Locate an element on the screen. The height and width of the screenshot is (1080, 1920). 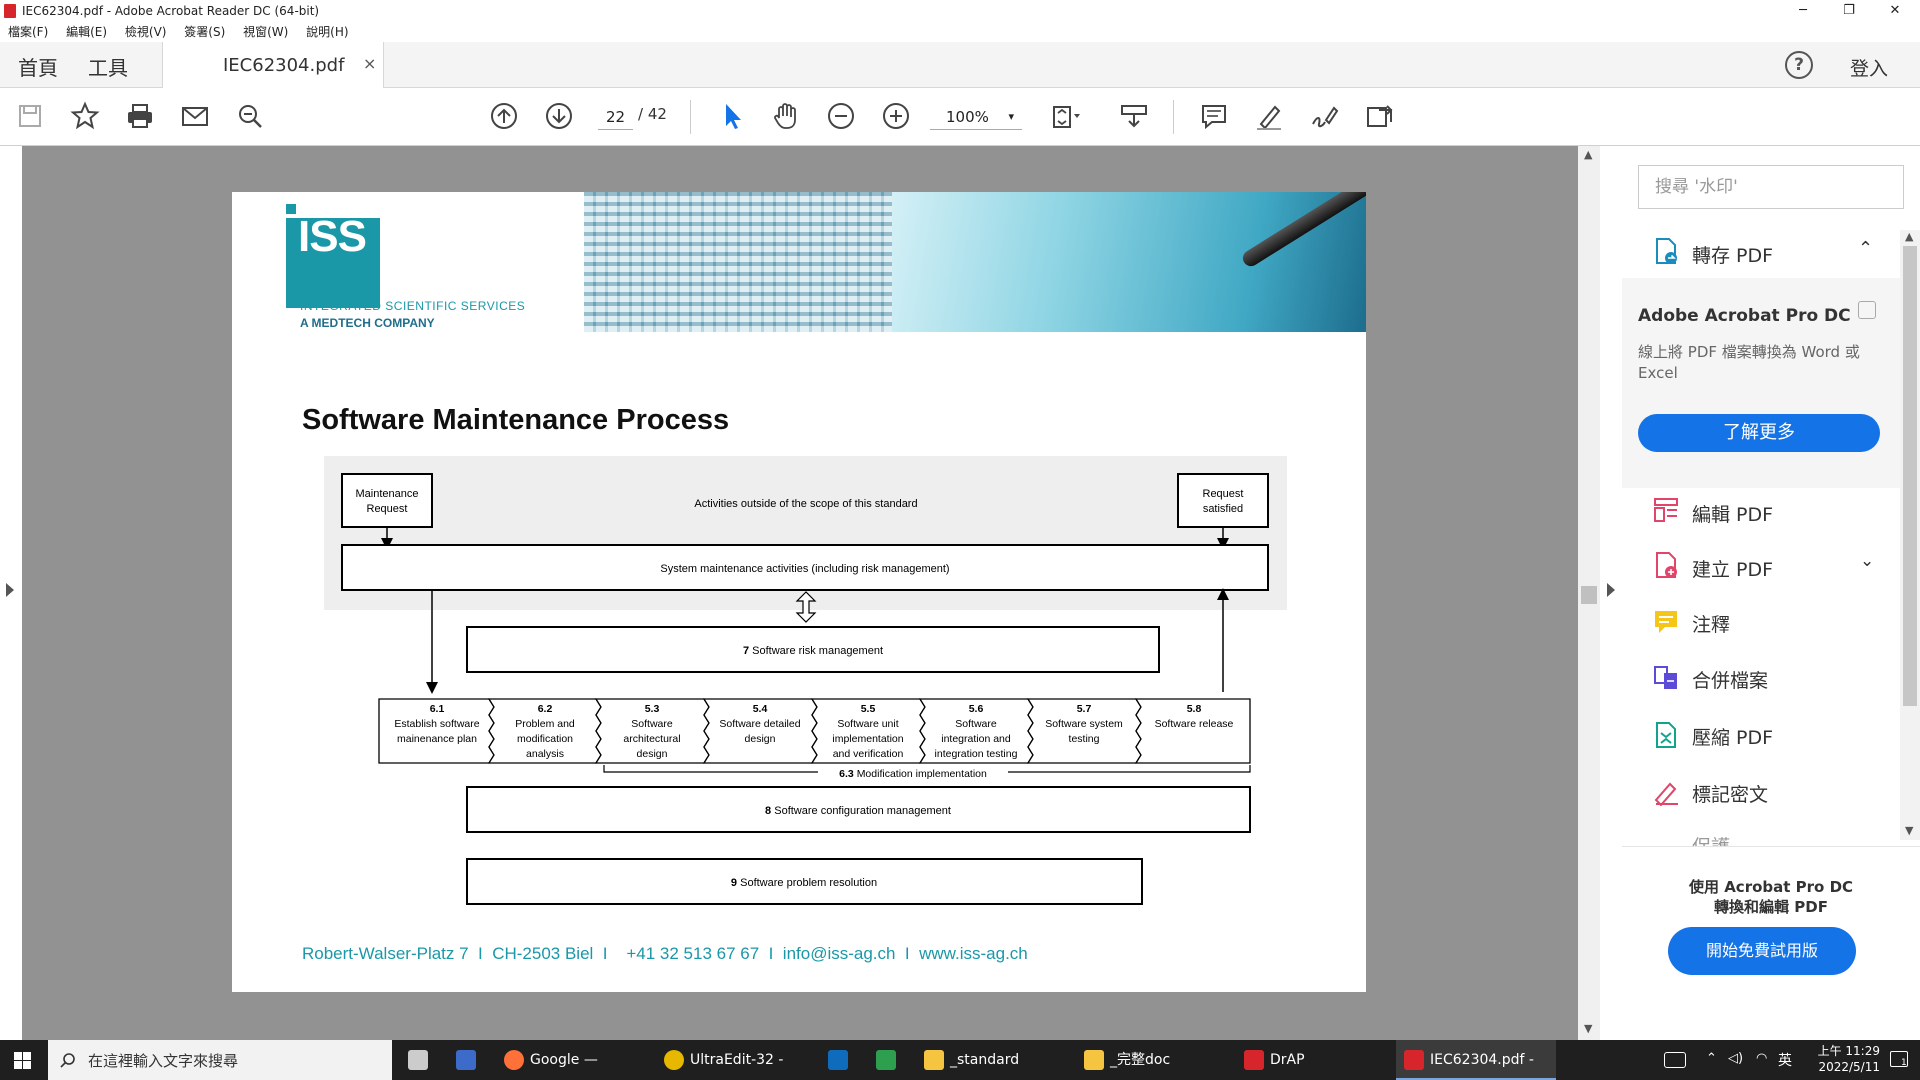
taskbar-folder-standard: _standard is located at coordinates (991, 1060).